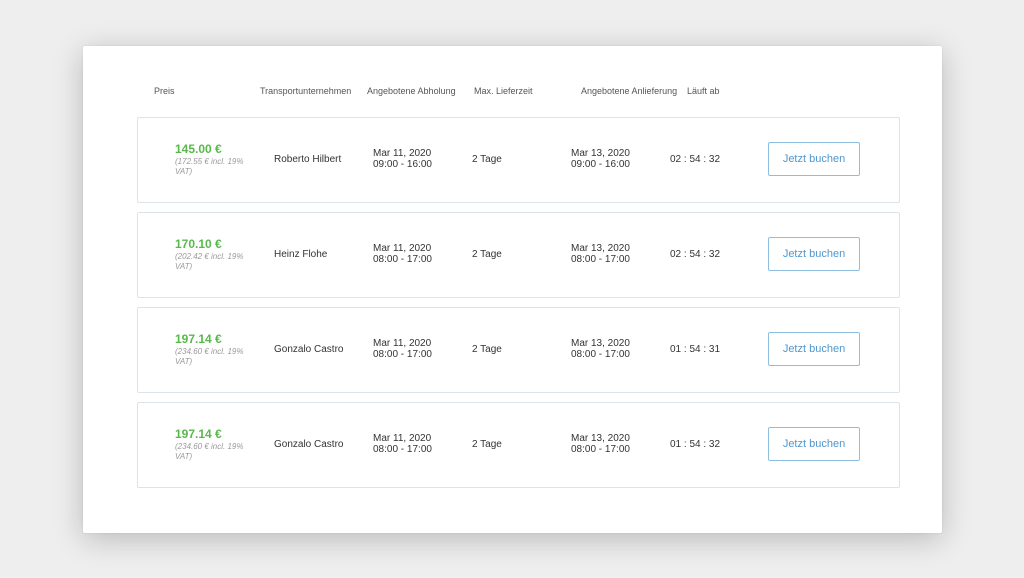 Image resolution: width=1024 pixels, height=578 pixels. What do you see at coordinates (198, 244) in the screenshot?
I see `price: 170.10 €` at bounding box center [198, 244].